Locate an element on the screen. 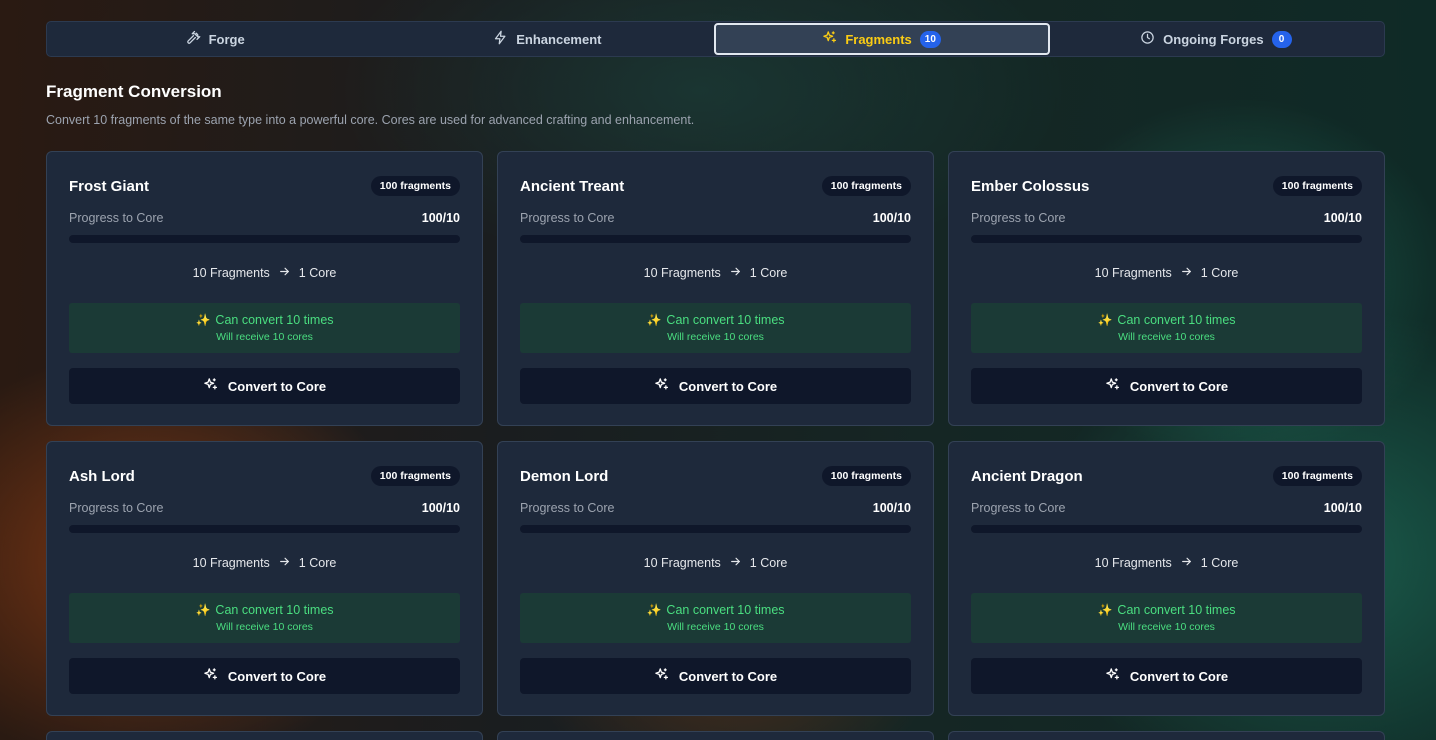 The image size is (1436, 740). card-title: Demon Lord is located at coordinates (564, 476).